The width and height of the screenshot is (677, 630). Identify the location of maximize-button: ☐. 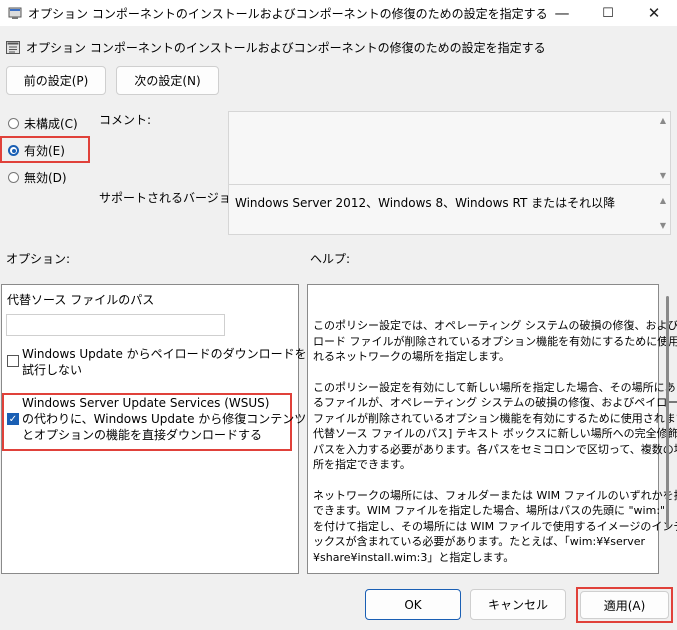
(608, 13).